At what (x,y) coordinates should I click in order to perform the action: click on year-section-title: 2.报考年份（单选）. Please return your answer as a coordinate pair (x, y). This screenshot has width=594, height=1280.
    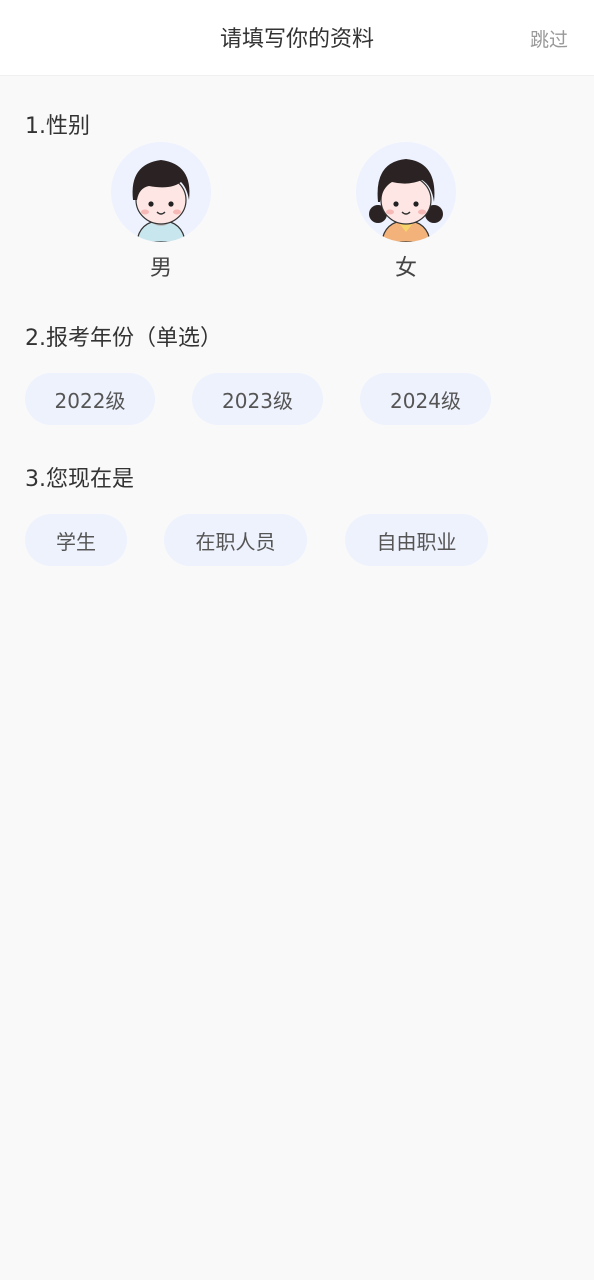
    Looking at the image, I should click on (123, 338).